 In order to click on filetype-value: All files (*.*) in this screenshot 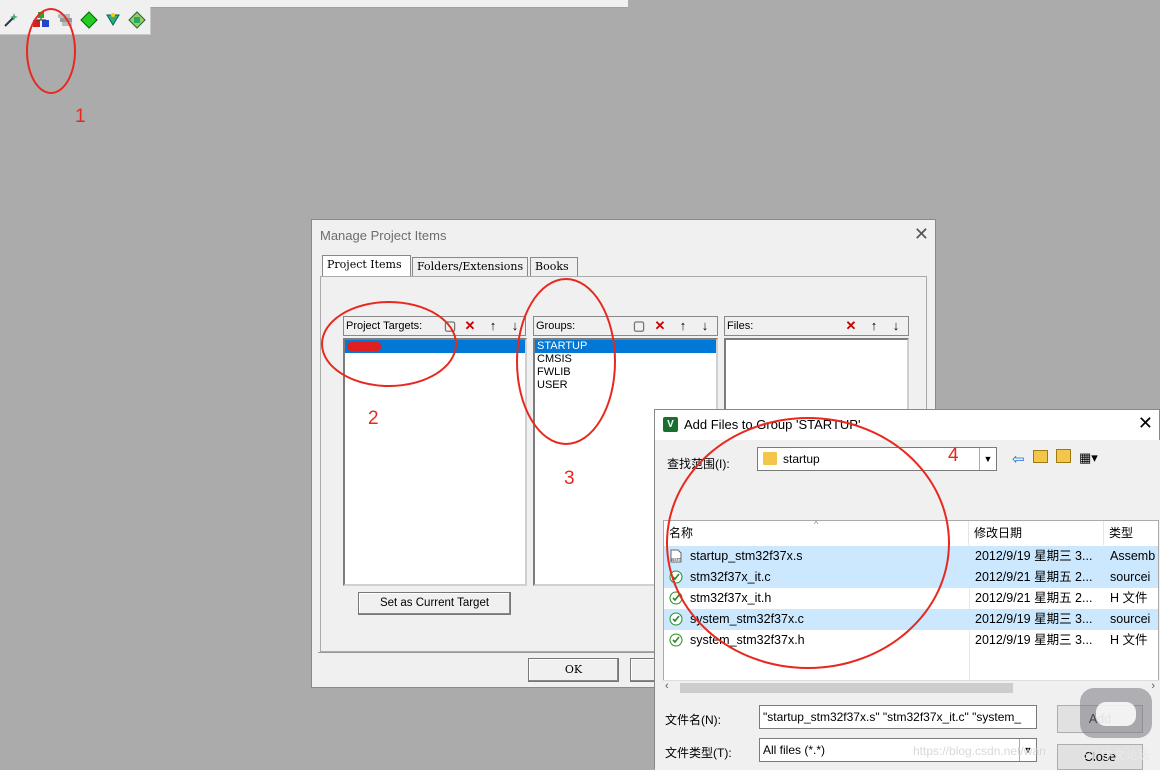, I will do `click(794, 750)`.